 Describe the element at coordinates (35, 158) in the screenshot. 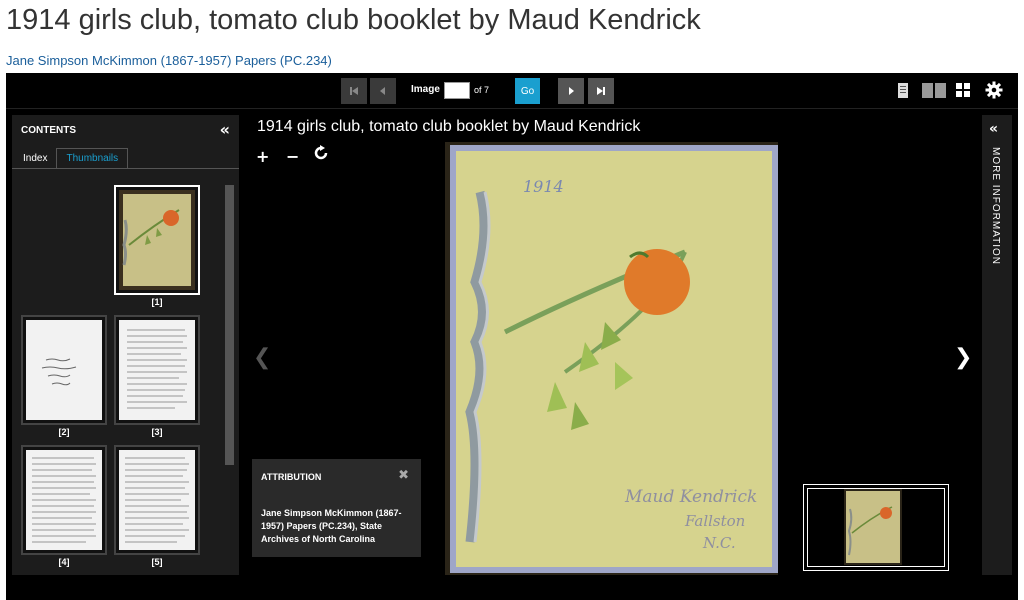

I see `tab-index: Index` at that location.